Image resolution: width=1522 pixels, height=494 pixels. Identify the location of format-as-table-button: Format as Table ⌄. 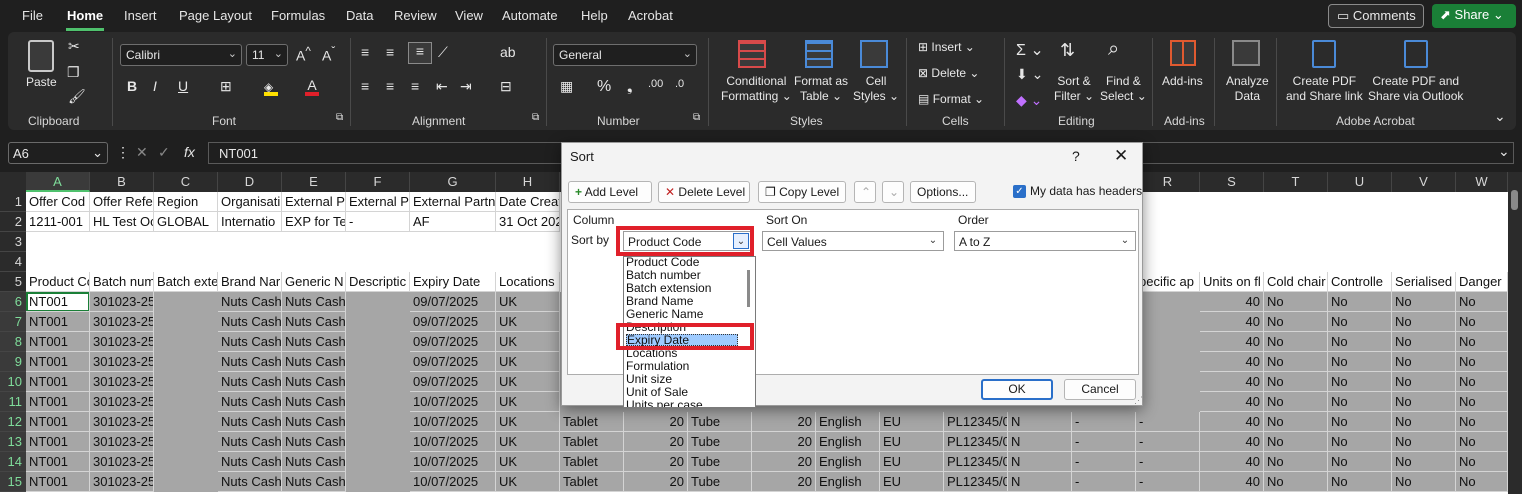
(821, 89).